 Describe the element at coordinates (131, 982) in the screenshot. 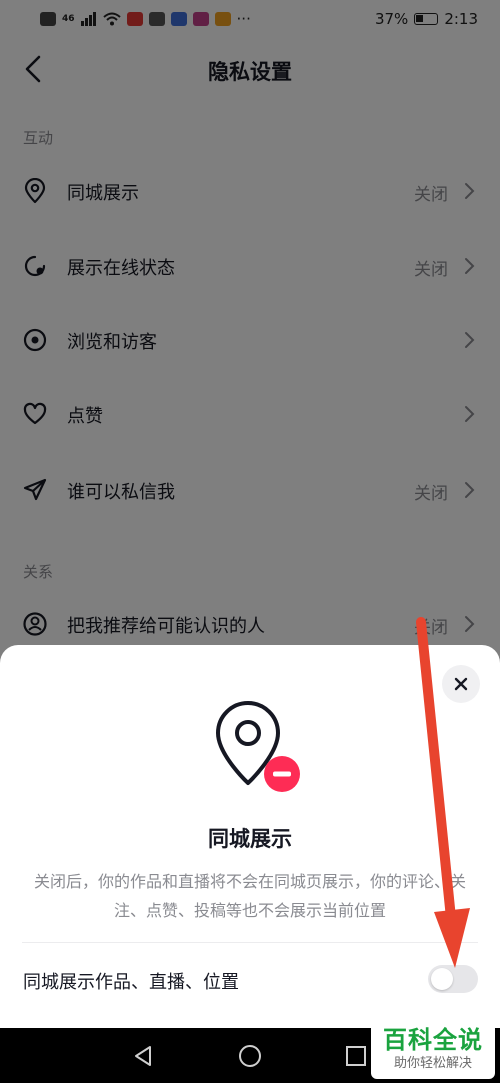

I see `toggle-label: 同城展示作品、直播、位置` at that location.